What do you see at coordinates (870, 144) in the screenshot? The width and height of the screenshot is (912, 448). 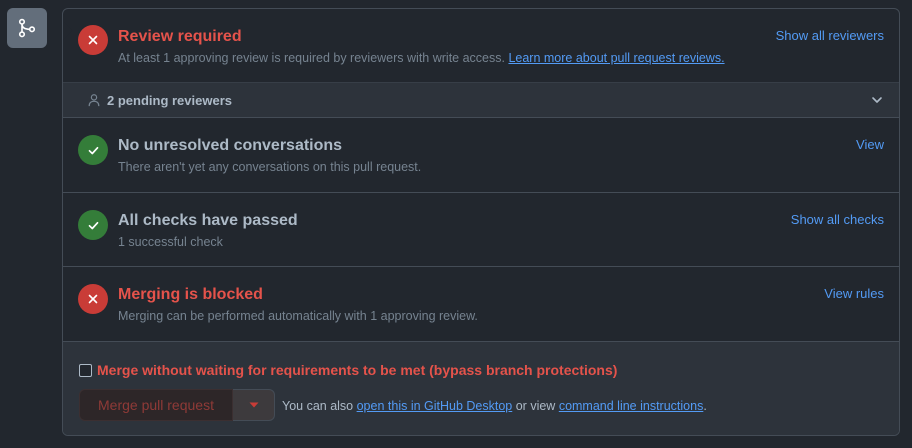 I see `view-conversations-link: View` at bounding box center [870, 144].